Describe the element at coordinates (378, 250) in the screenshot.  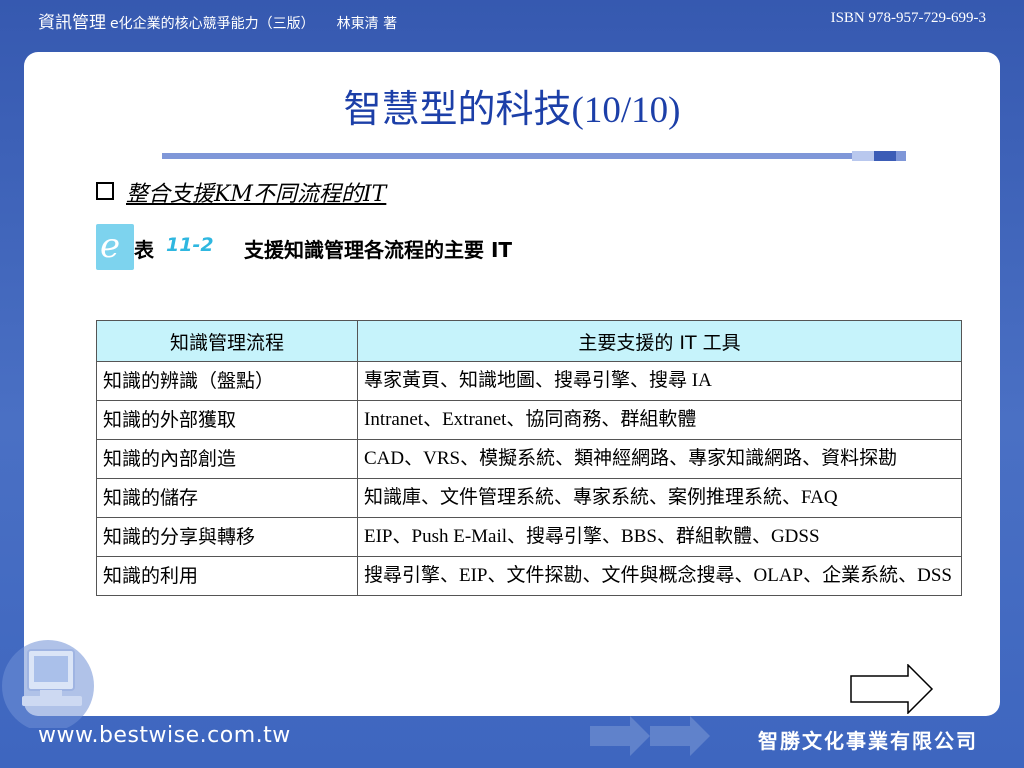
I see `caption-text: 支援知識管理各流程的主要 IT` at that location.